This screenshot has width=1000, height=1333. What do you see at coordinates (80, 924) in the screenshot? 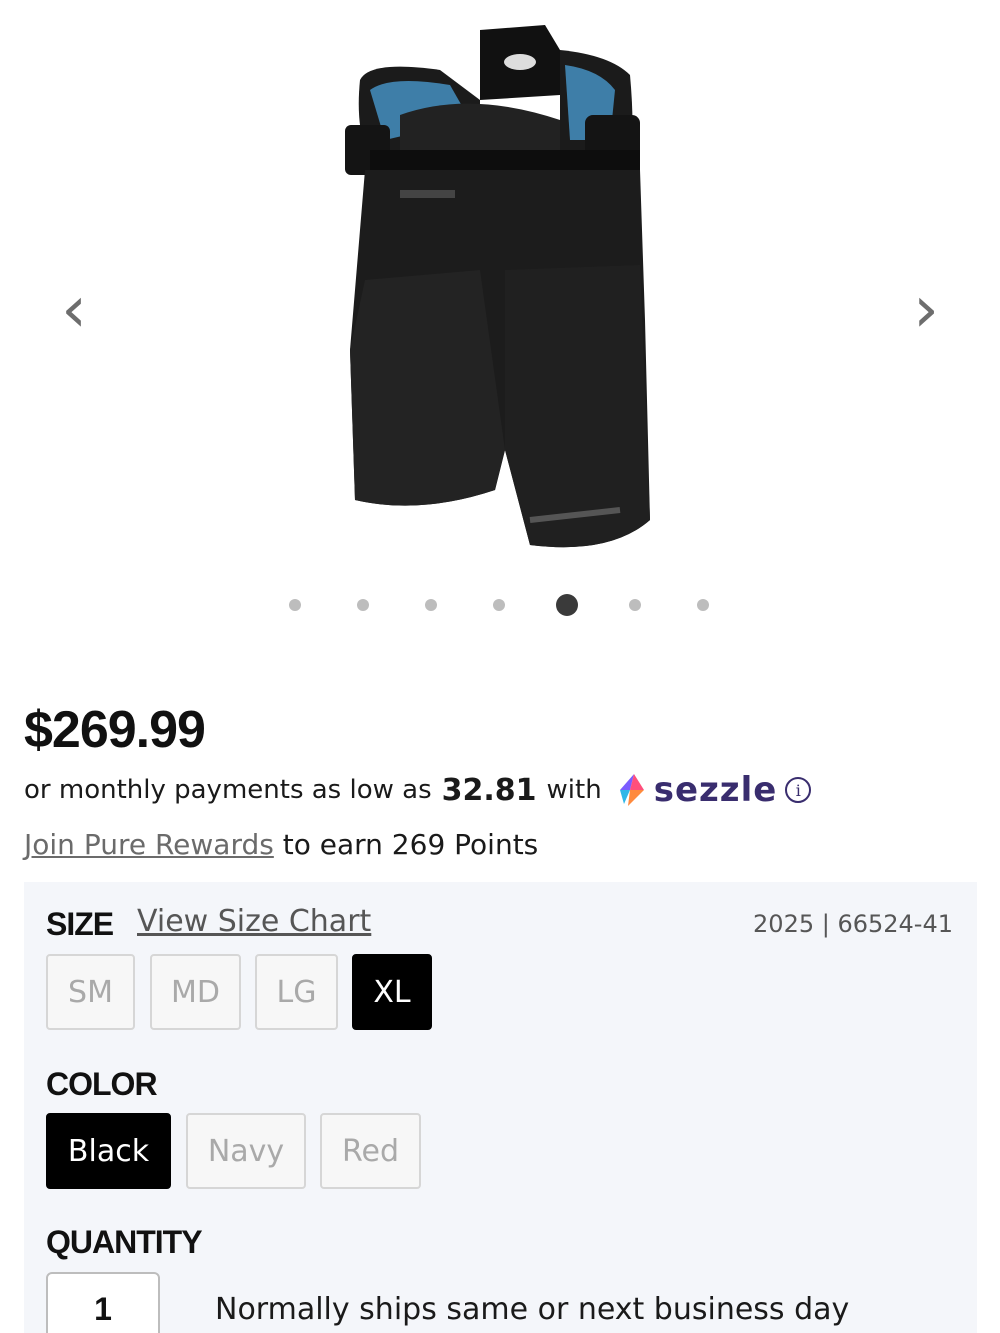
I see `size-label: SIZE` at bounding box center [80, 924].